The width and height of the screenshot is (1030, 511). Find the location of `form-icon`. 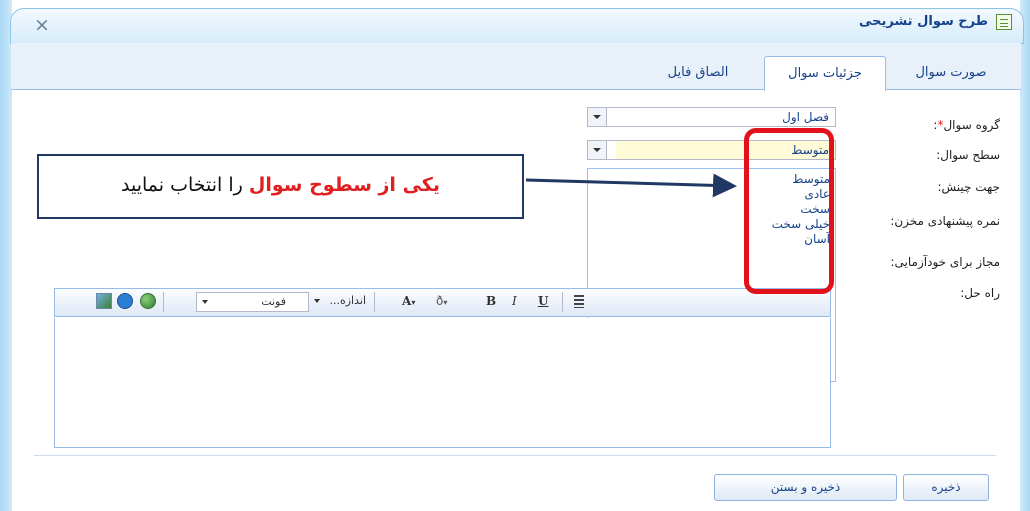

form-icon is located at coordinates (1004, 22).